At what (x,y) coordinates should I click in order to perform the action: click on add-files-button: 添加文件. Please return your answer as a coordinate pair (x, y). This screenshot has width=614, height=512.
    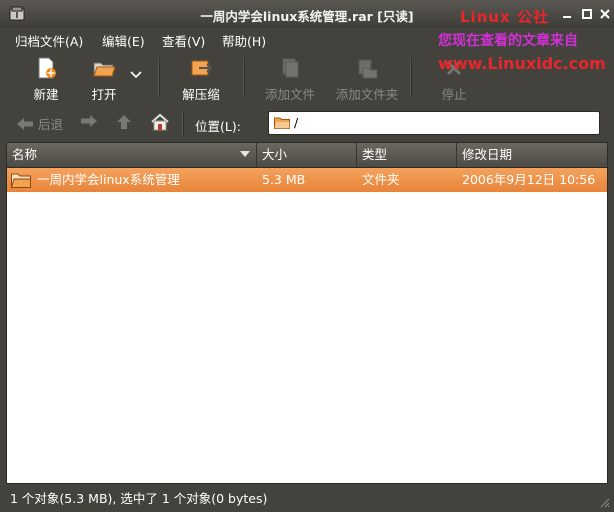
    Looking at the image, I should click on (290, 78).